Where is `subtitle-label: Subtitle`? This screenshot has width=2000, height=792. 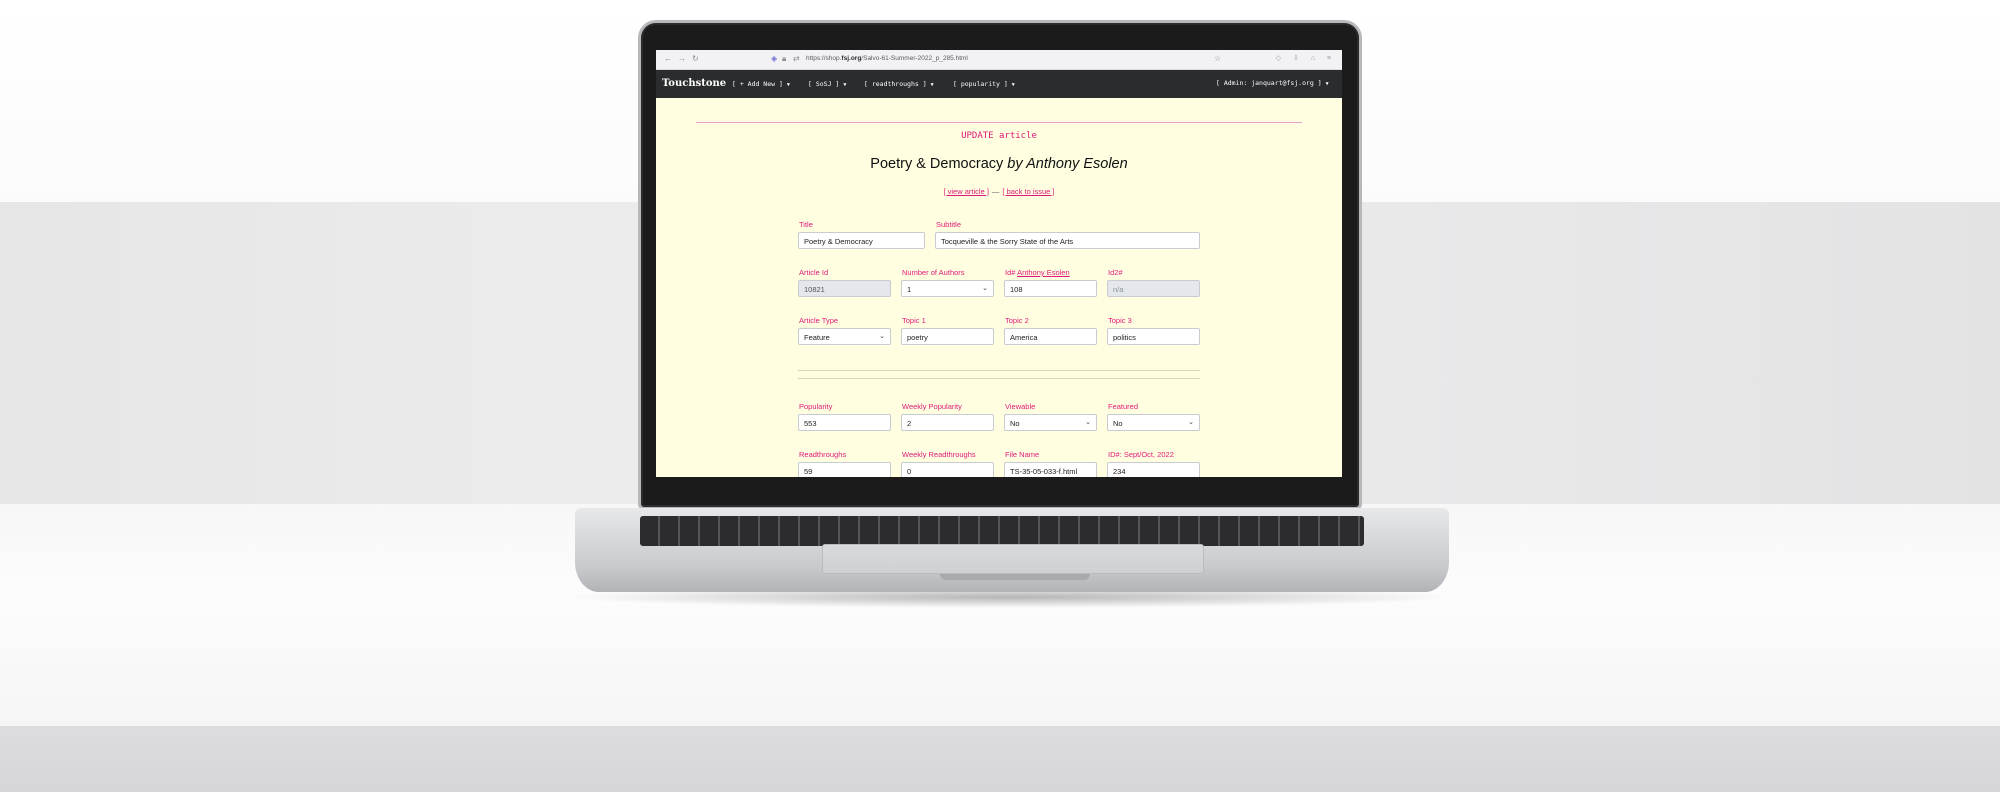
subtitle-label: Subtitle is located at coordinates (949, 224).